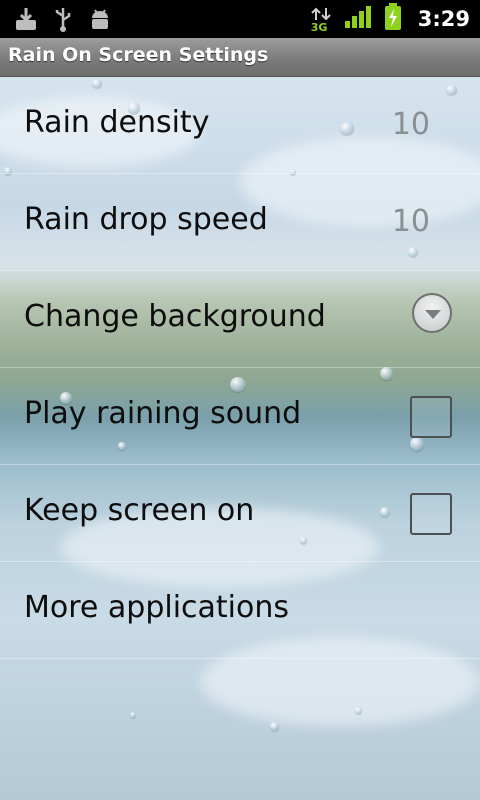  I want to click on setting-change-background: Change background, so click(240, 319).